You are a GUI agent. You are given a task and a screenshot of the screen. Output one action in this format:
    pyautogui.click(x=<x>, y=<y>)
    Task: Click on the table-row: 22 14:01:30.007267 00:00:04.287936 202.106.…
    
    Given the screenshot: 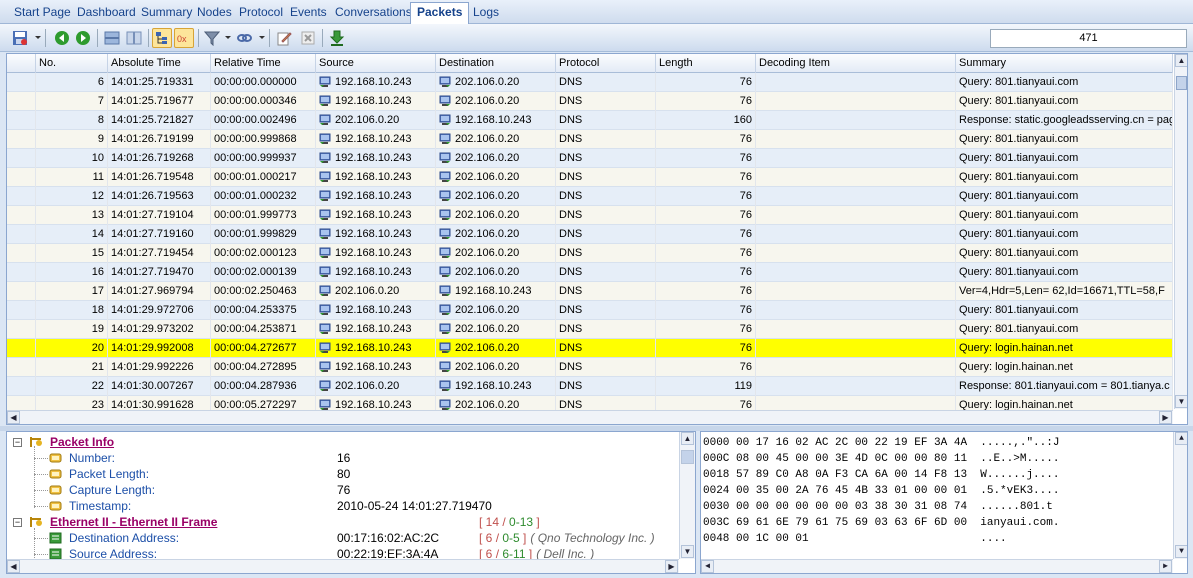 What is the action you would take?
    pyautogui.click(x=590, y=386)
    